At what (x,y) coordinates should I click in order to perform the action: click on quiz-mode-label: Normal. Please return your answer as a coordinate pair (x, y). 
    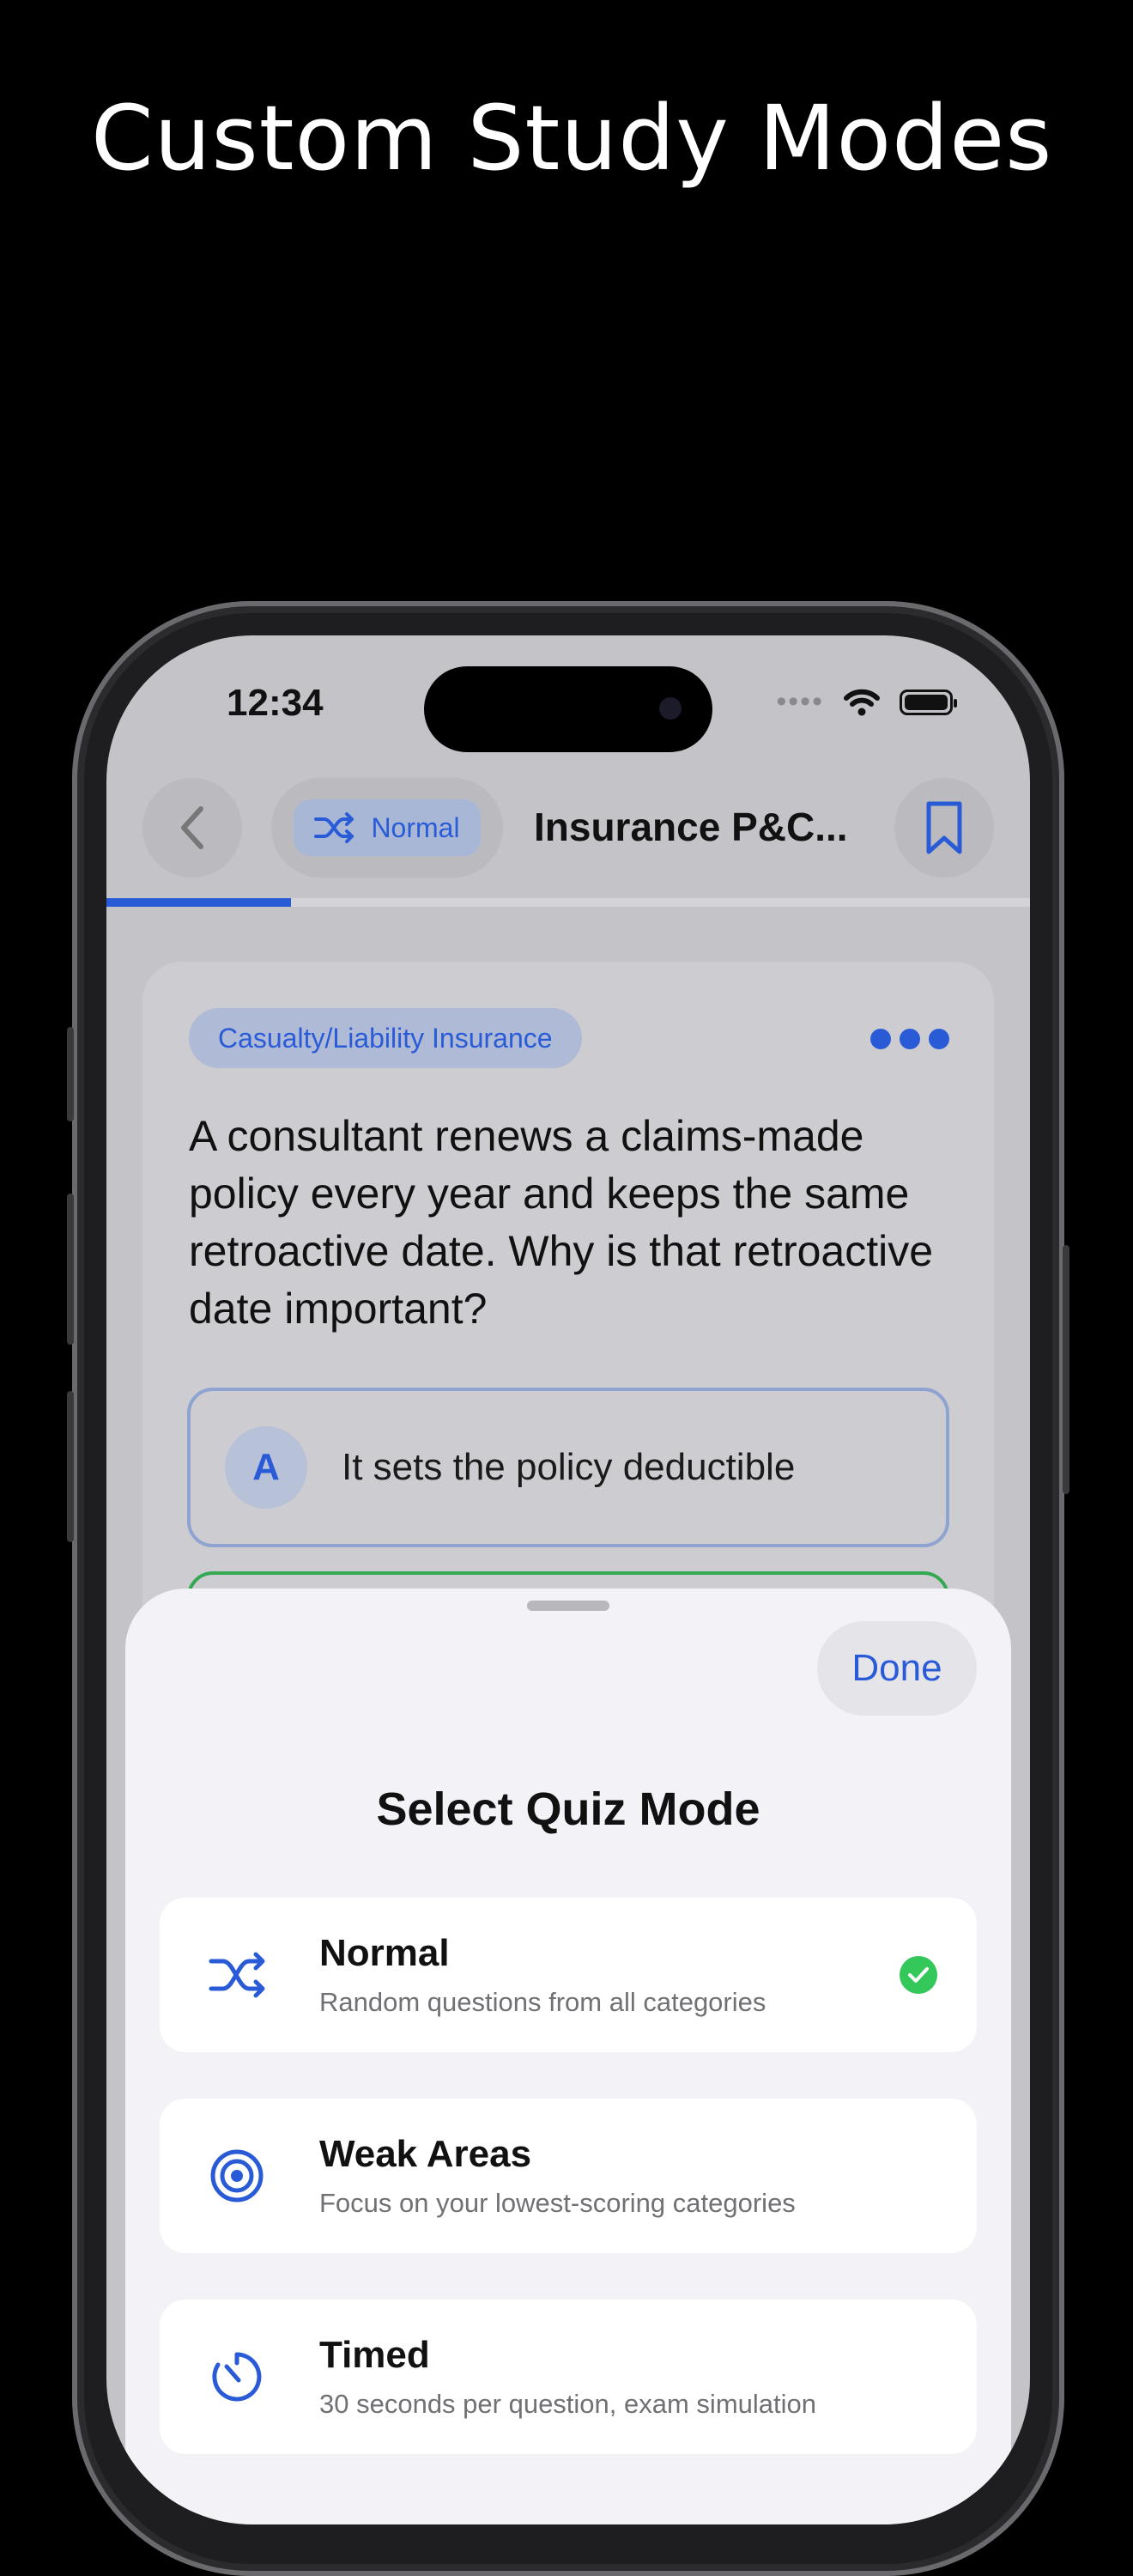
    Looking at the image, I should click on (415, 827).